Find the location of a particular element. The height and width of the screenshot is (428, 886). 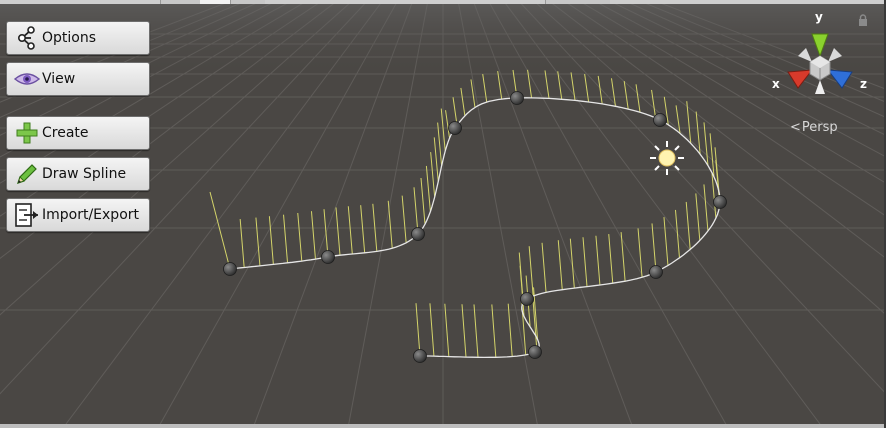

options-button: Options is located at coordinates (78, 38).